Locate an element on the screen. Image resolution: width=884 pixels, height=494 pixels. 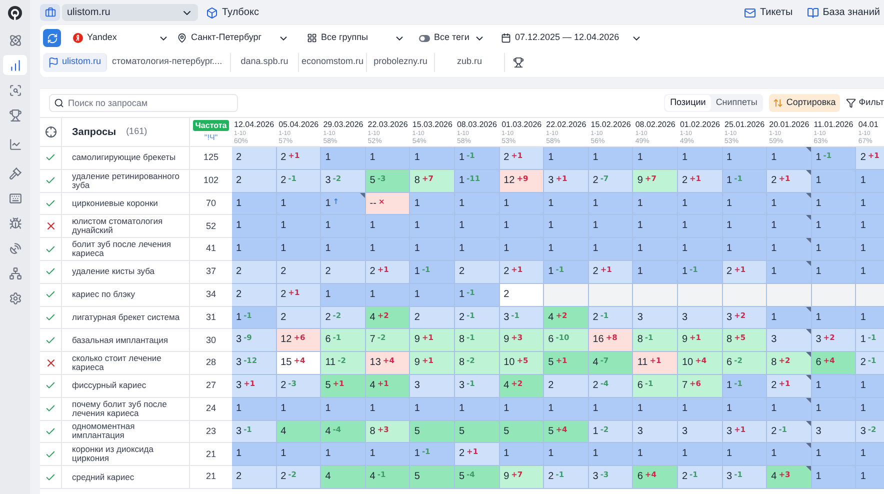
position-value: -- is located at coordinates (373, 204).